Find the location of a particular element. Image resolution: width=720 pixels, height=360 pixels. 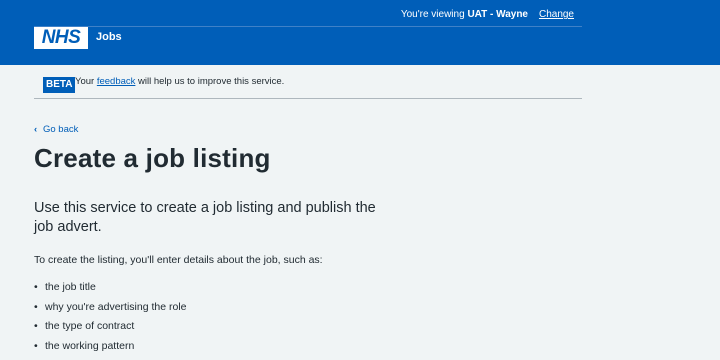

list-item-label: why you're advertising the role is located at coordinates (116, 306).